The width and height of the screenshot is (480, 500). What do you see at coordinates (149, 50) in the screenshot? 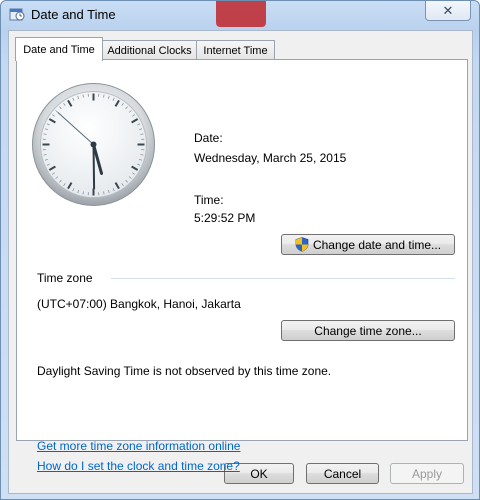
I see `tab-additional-clocks: Additional Clocks` at bounding box center [149, 50].